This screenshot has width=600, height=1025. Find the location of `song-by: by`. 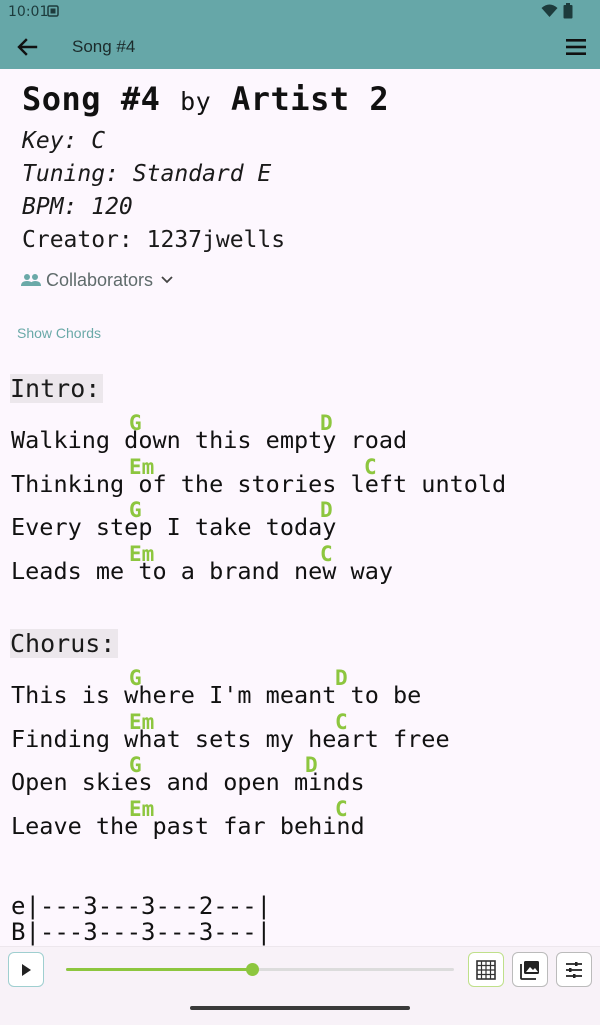

song-by: by is located at coordinates (196, 101).